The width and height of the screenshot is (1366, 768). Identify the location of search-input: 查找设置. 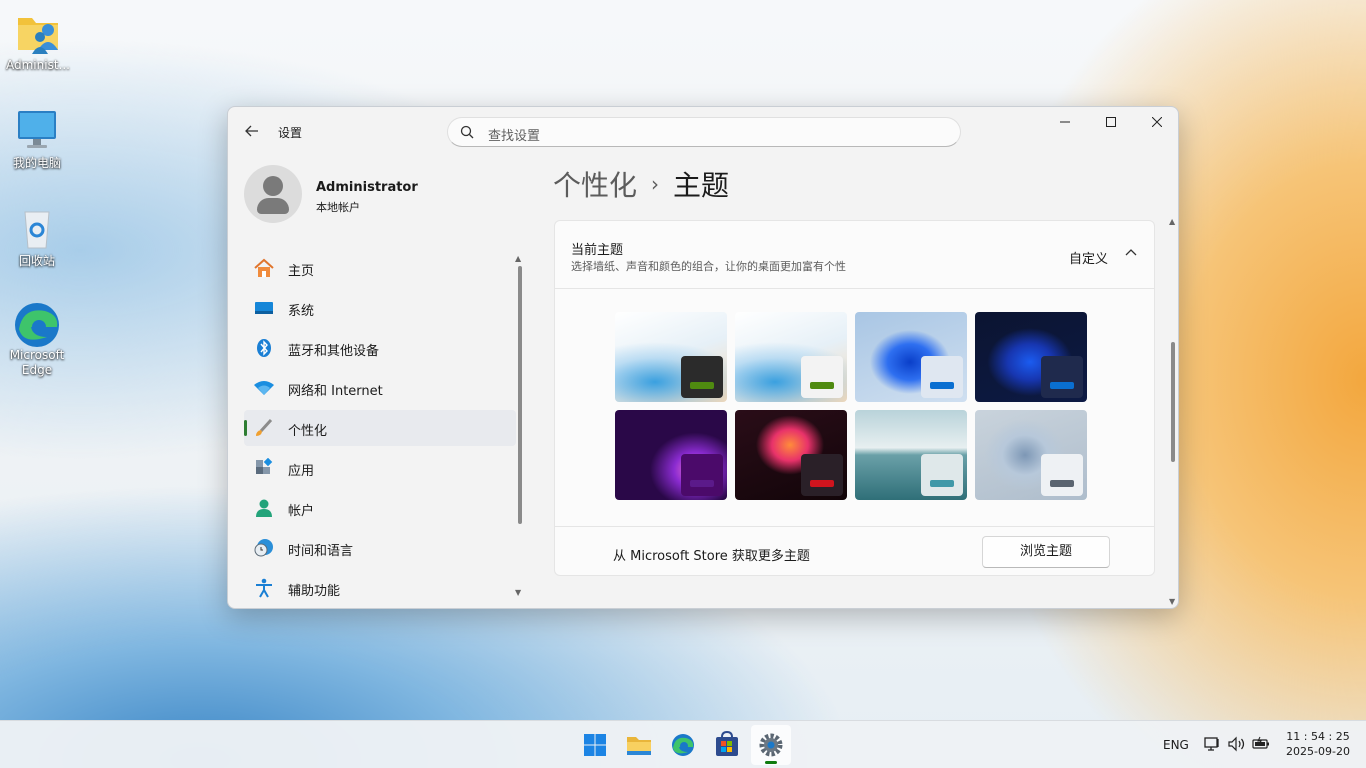
(704, 132).